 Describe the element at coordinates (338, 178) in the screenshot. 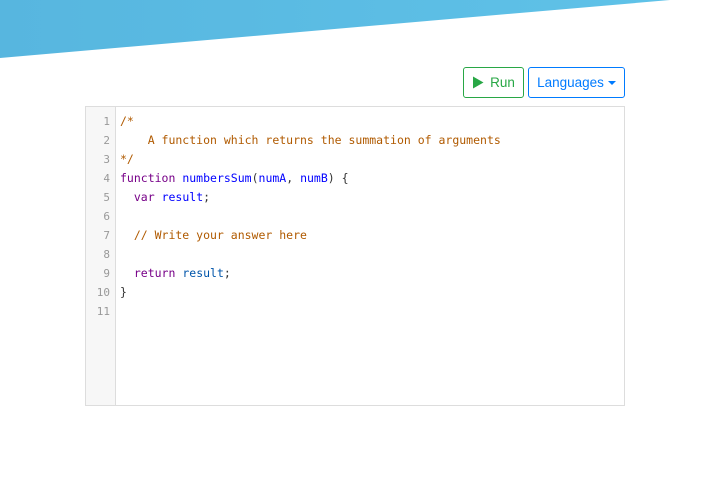

I see `code-token: ) {` at that location.